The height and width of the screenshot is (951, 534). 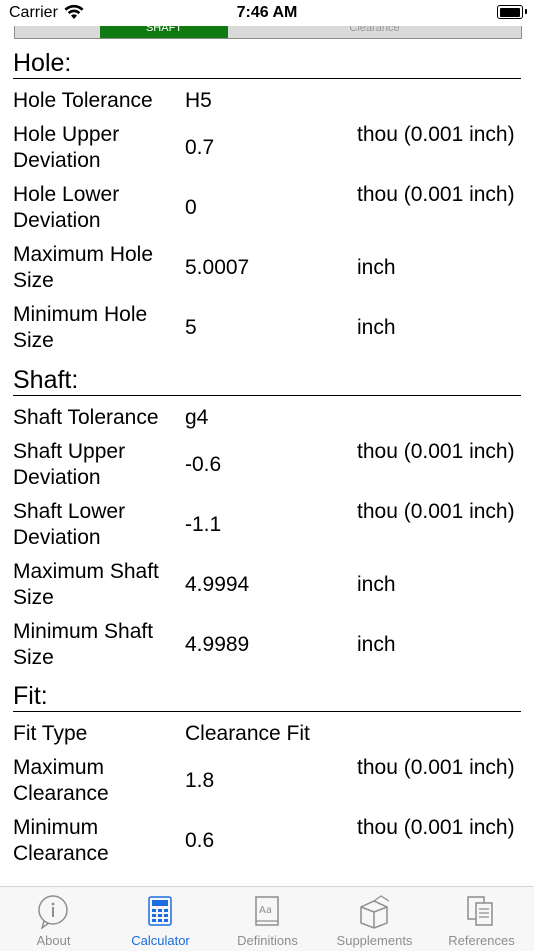 What do you see at coordinates (61, 840) in the screenshot?
I see `row-label: Minimum Clearance` at bounding box center [61, 840].